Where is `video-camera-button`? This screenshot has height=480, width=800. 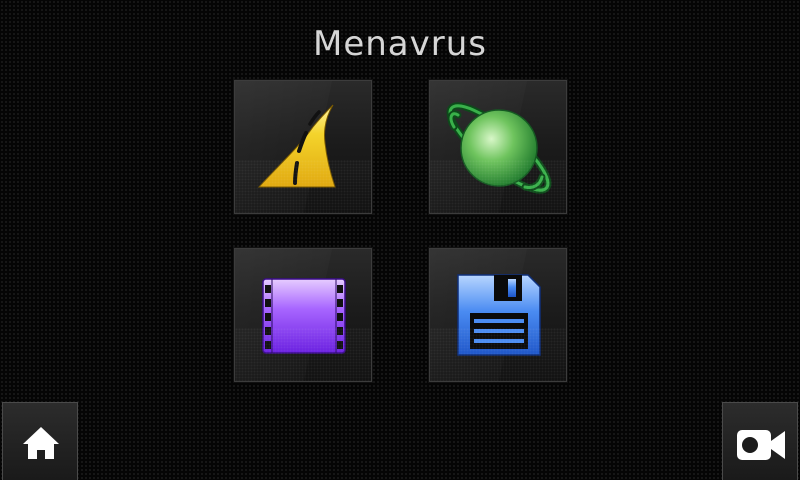
video-camera-button is located at coordinates (760, 441).